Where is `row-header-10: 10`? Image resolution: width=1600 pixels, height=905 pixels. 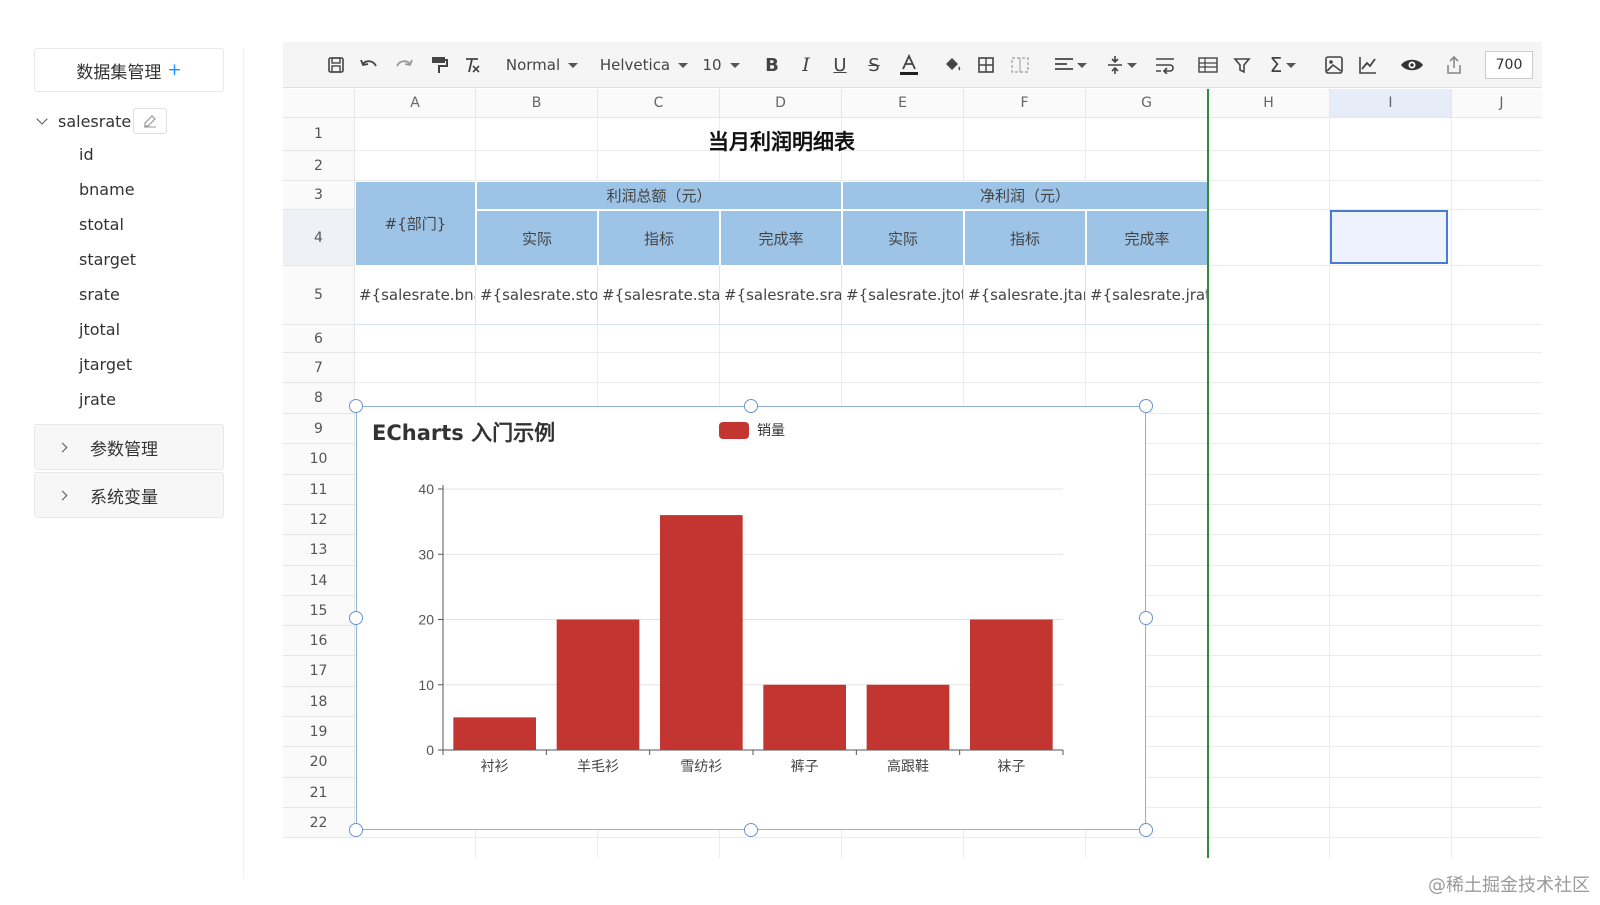 row-header-10: 10 is located at coordinates (319, 459).